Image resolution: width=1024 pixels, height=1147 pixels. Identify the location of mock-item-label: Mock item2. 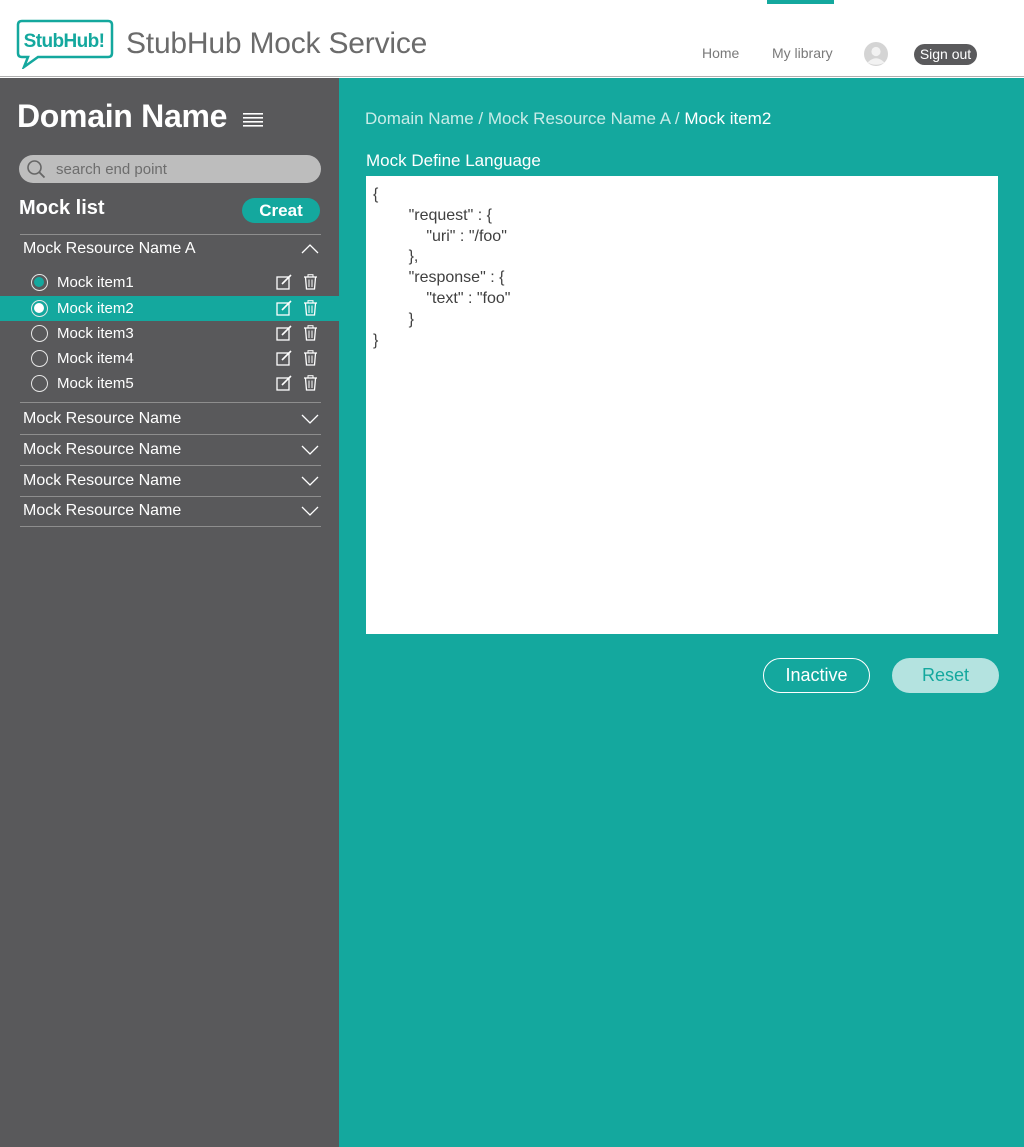
(95, 308).